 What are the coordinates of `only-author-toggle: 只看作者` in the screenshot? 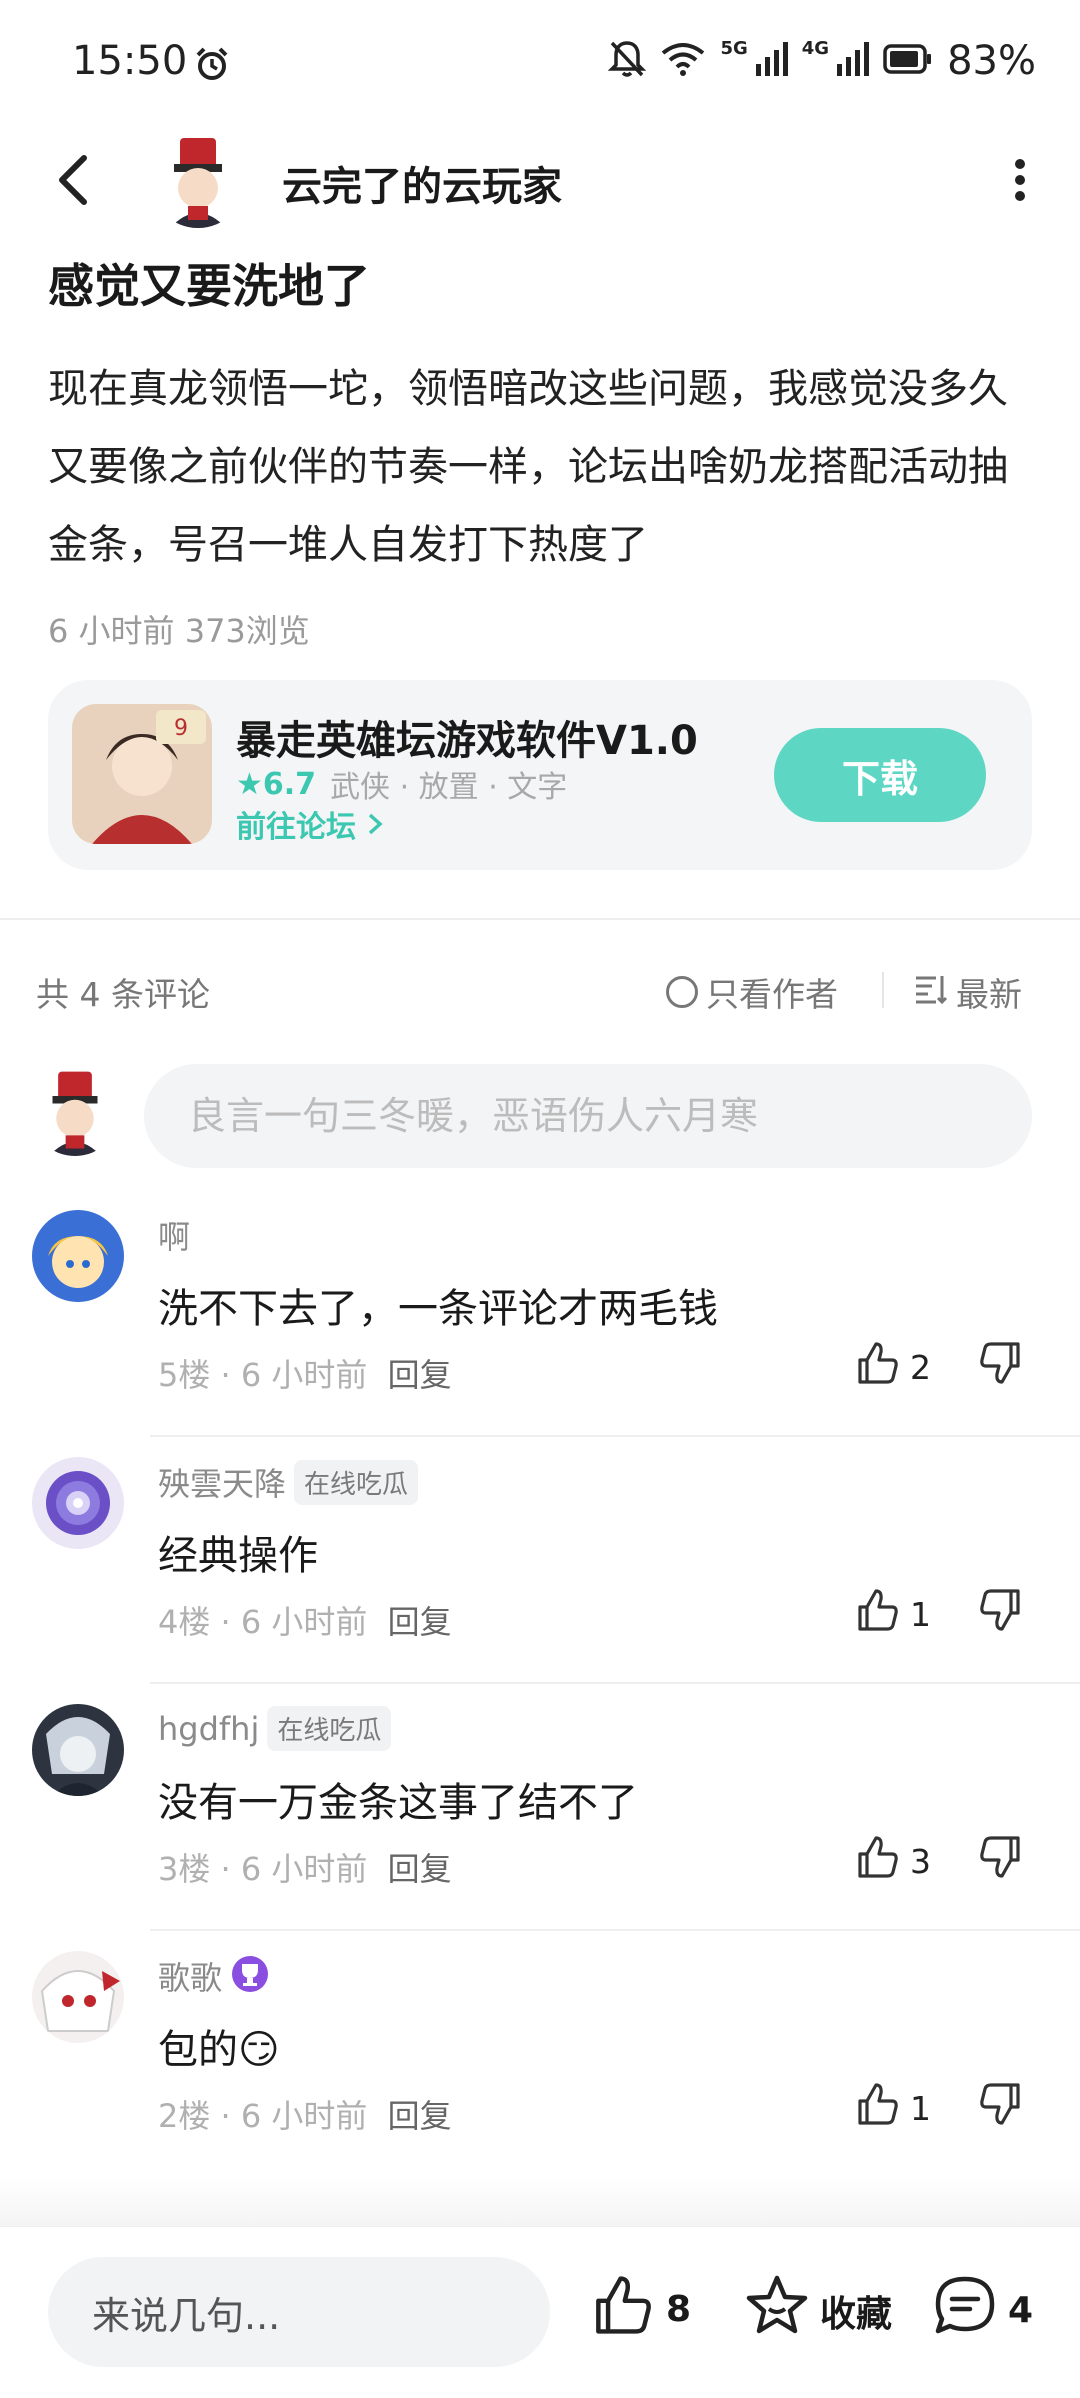 It's located at (752, 992).